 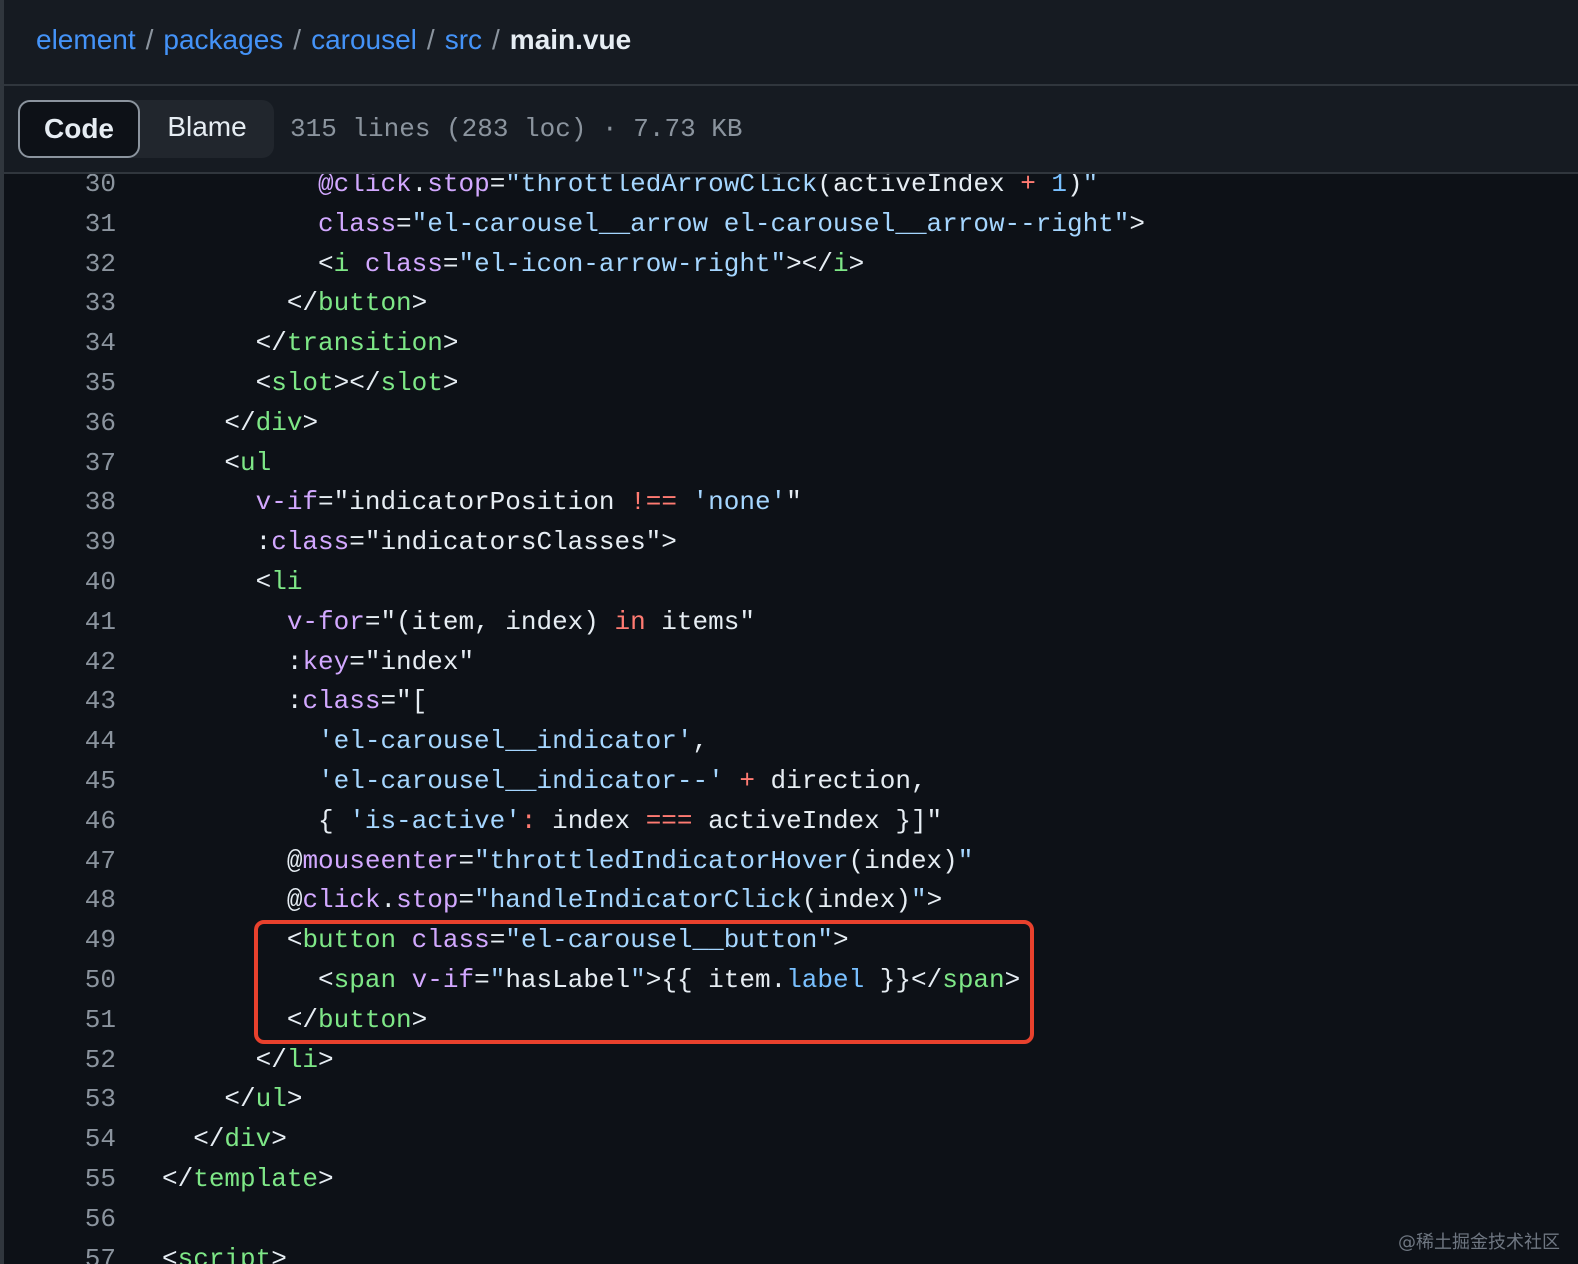 I want to click on line-number: 40, so click(x=60, y=582).